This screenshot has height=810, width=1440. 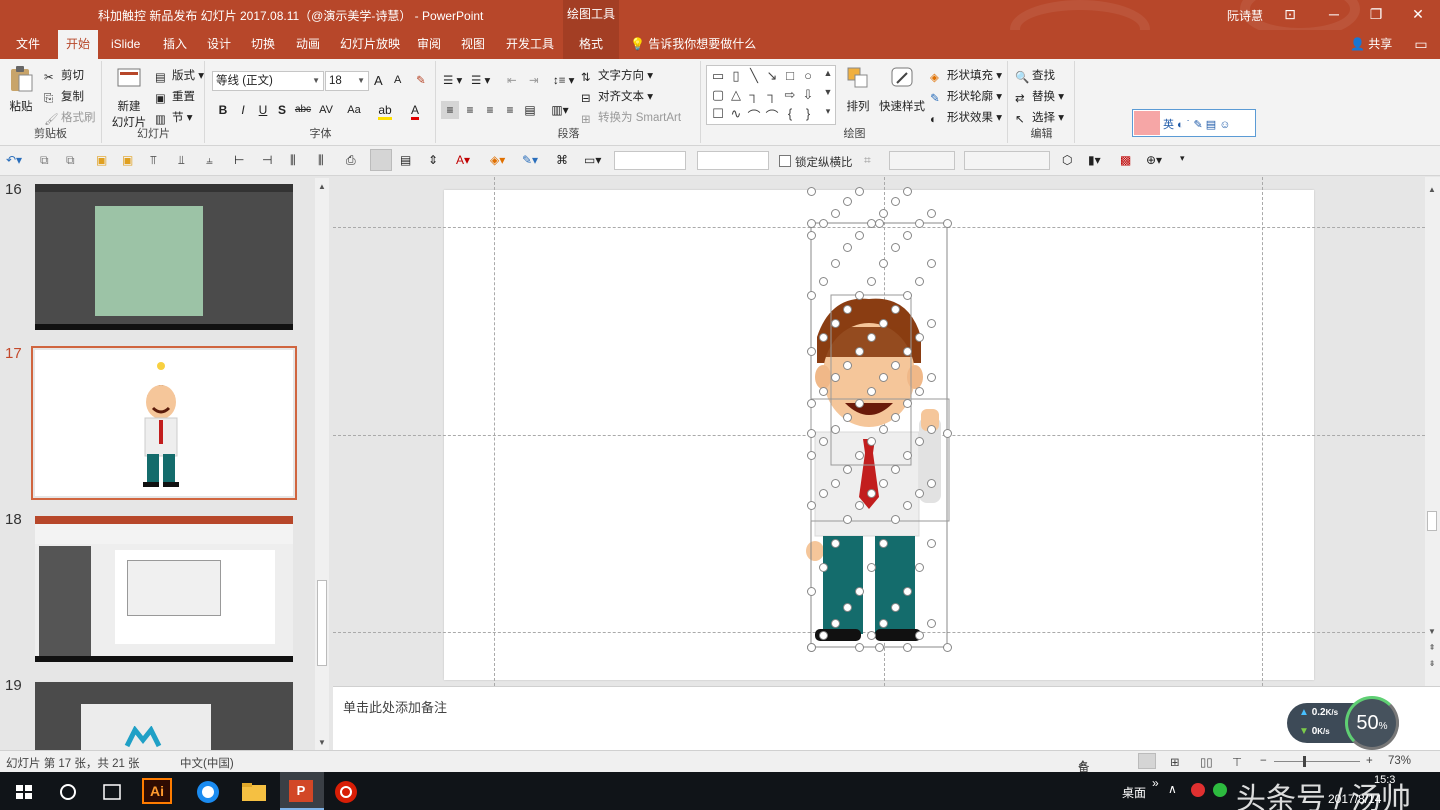 What do you see at coordinates (718, 114) in the screenshot?
I see `freeform-shape-icon: ☐` at bounding box center [718, 114].